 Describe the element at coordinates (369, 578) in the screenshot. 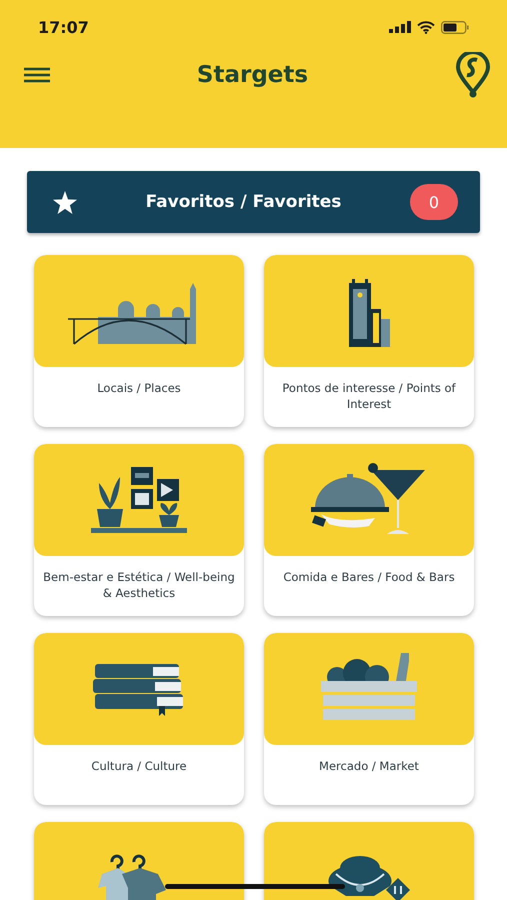

I see `category-label: Comida e Bares / Food & Bars` at that location.